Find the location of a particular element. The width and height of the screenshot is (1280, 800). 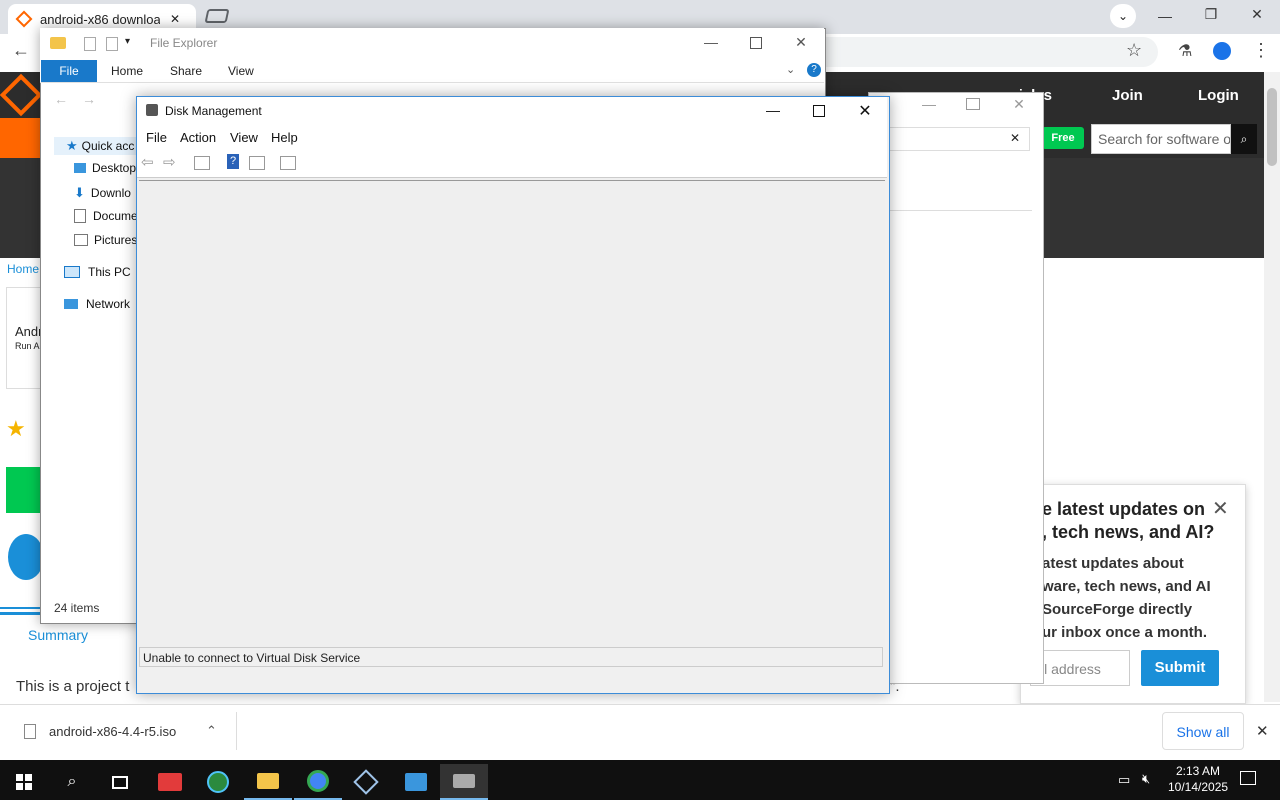

dm-forward-icon: ⇨ is located at coordinates (169, 162).